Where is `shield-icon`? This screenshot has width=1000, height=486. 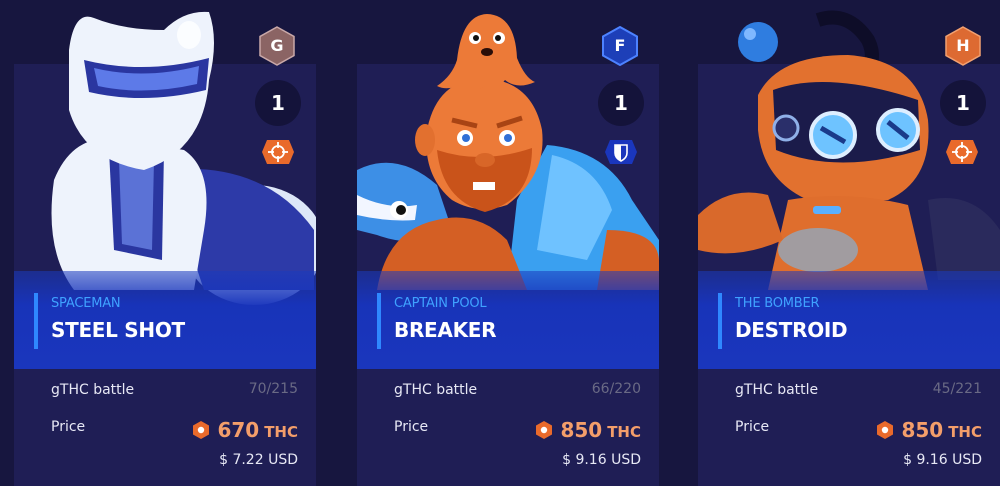
shield-icon is located at coordinates (621, 152).